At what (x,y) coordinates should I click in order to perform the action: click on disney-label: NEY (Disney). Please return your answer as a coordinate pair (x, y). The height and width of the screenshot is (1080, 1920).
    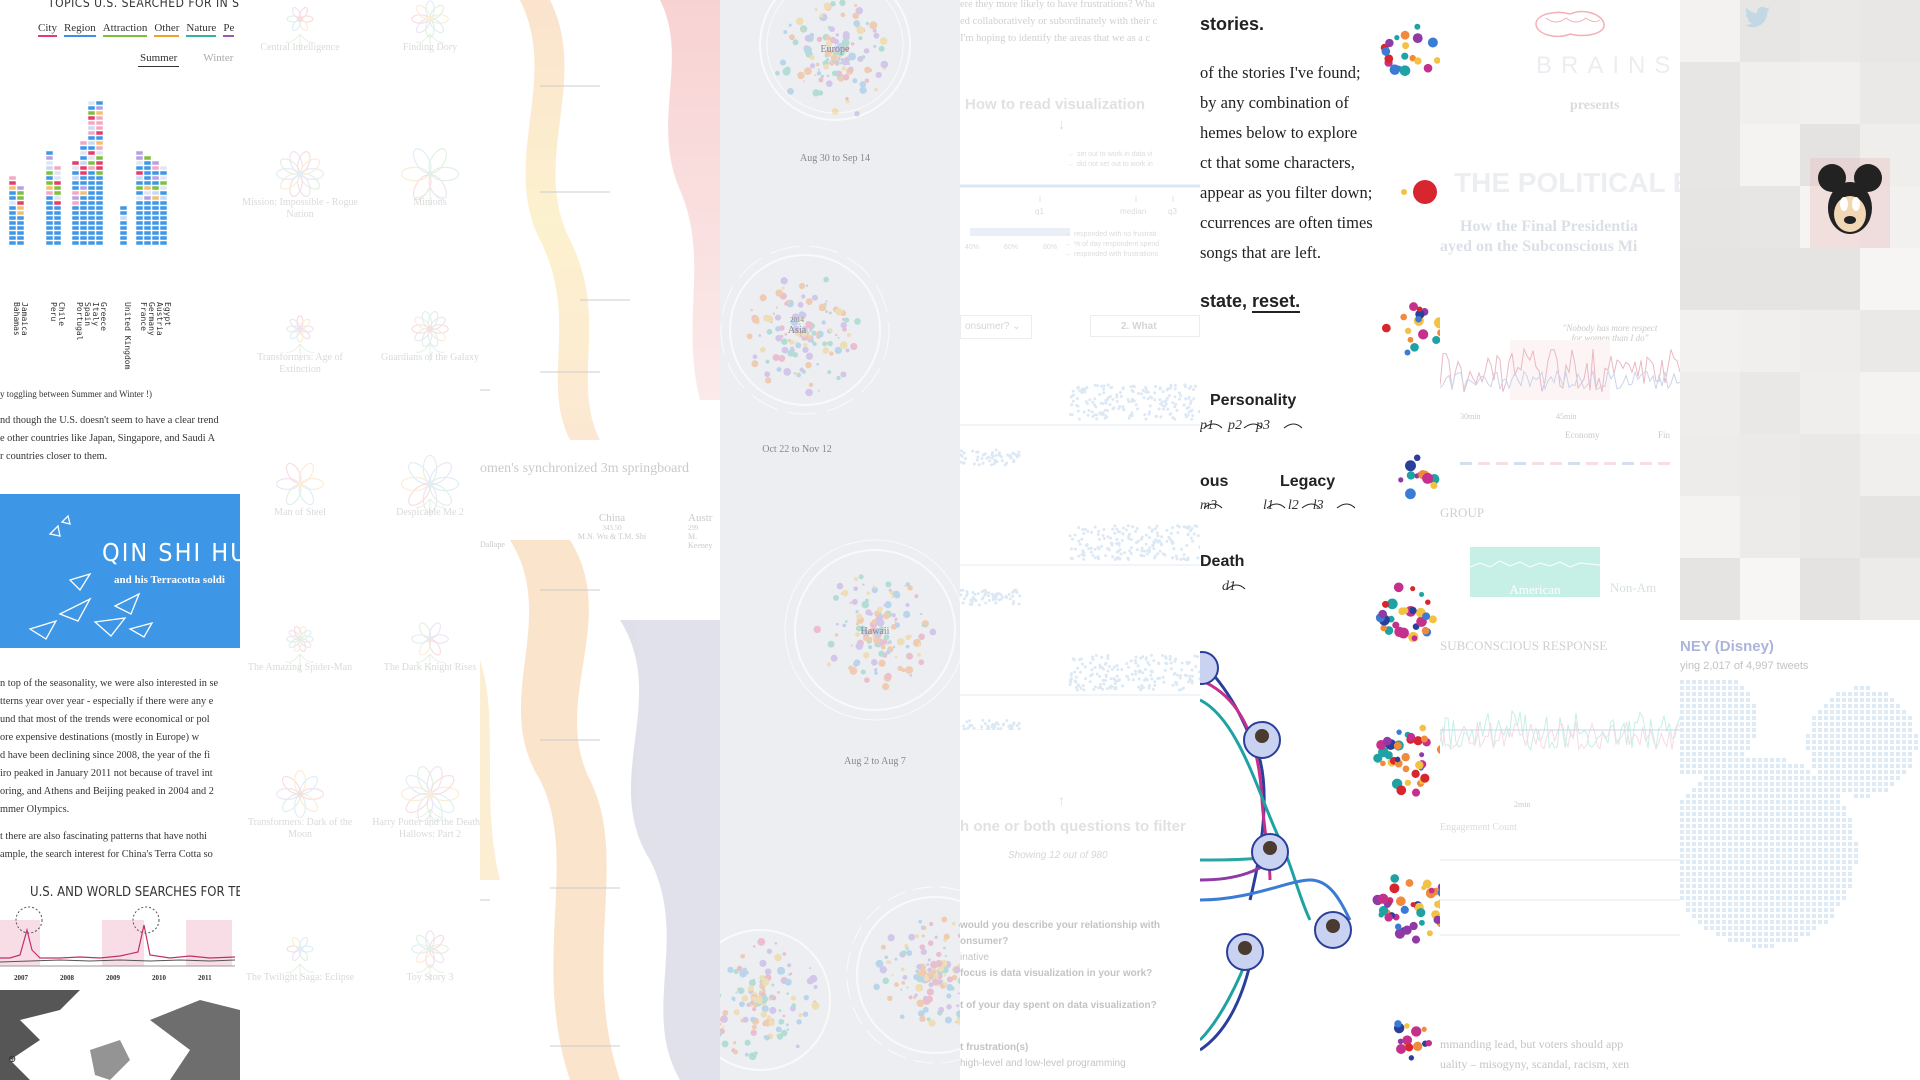
    Looking at the image, I should click on (1727, 646).